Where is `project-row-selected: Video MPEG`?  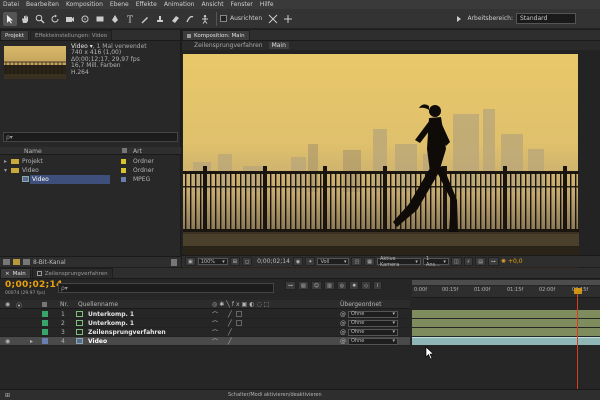 project-row-selected: Video MPEG is located at coordinates (90, 179).